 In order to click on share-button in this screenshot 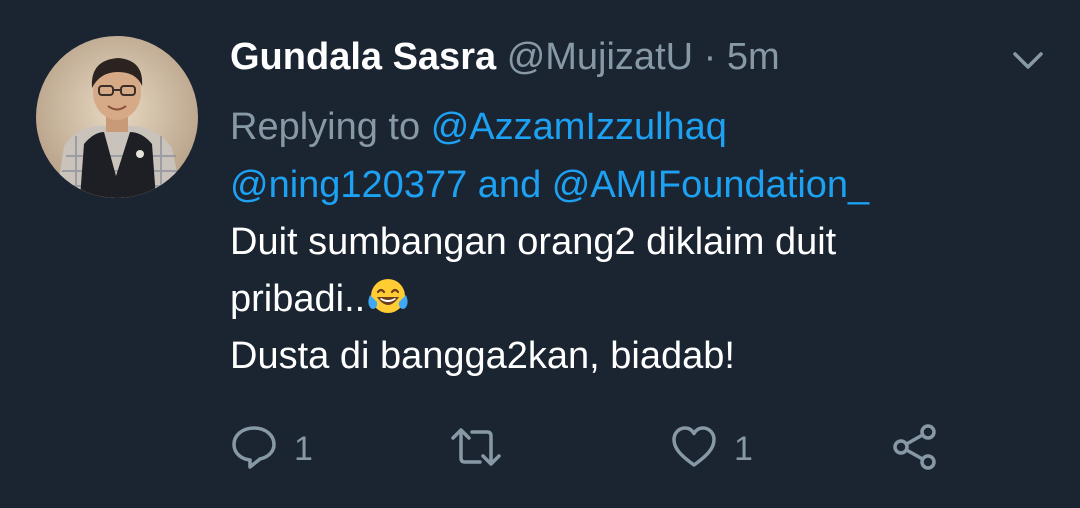, I will do `click(915, 449)`.